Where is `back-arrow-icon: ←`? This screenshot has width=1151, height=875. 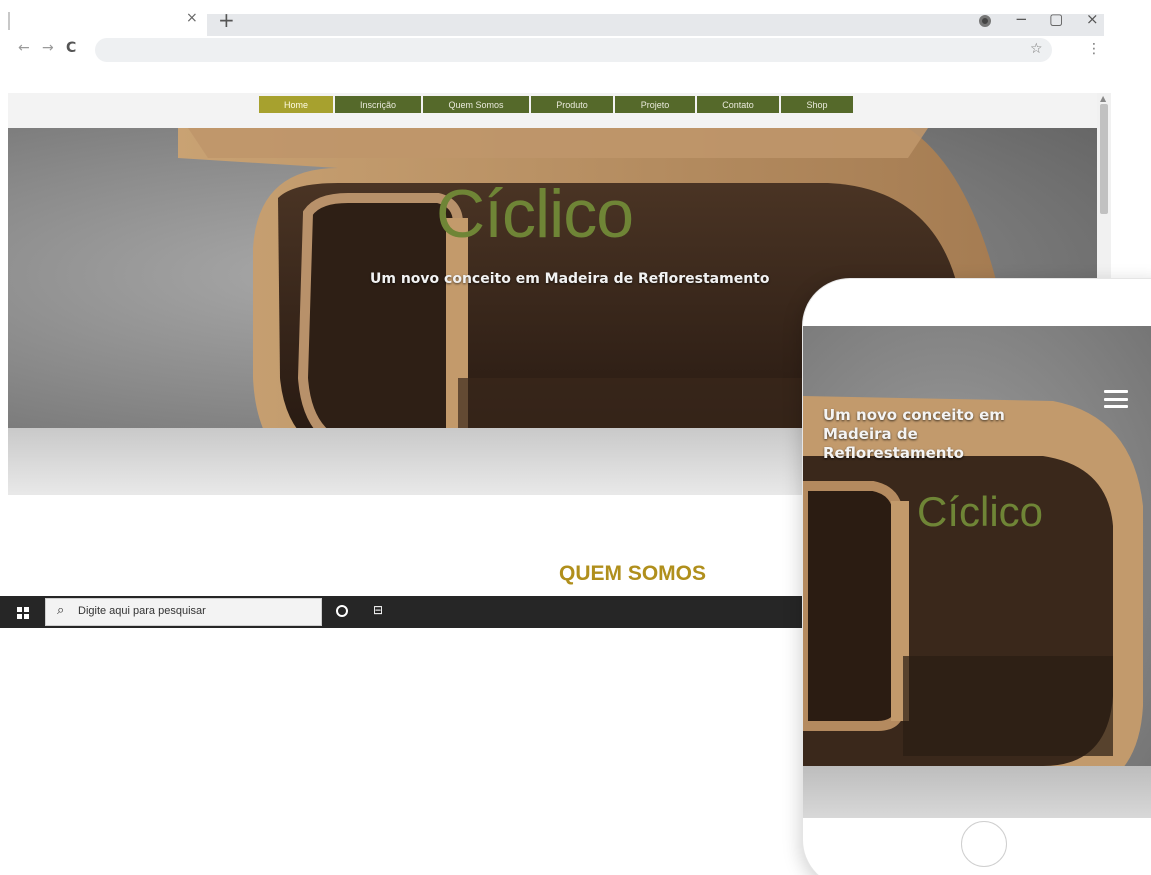 back-arrow-icon: ← is located at coordinates (24, 48).